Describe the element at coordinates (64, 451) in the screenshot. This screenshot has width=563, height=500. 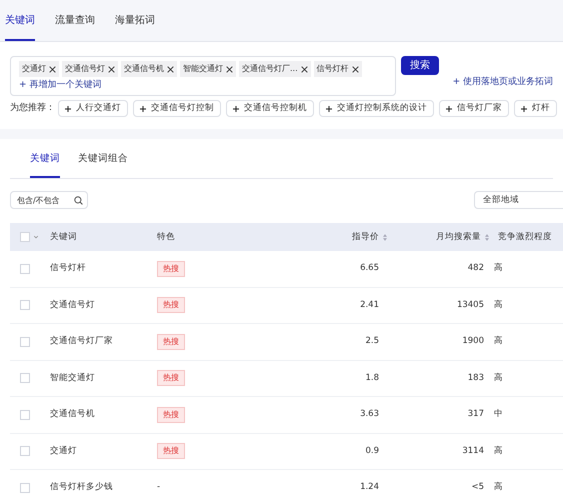
I see `table-cell-text: 交通灯` at that location.